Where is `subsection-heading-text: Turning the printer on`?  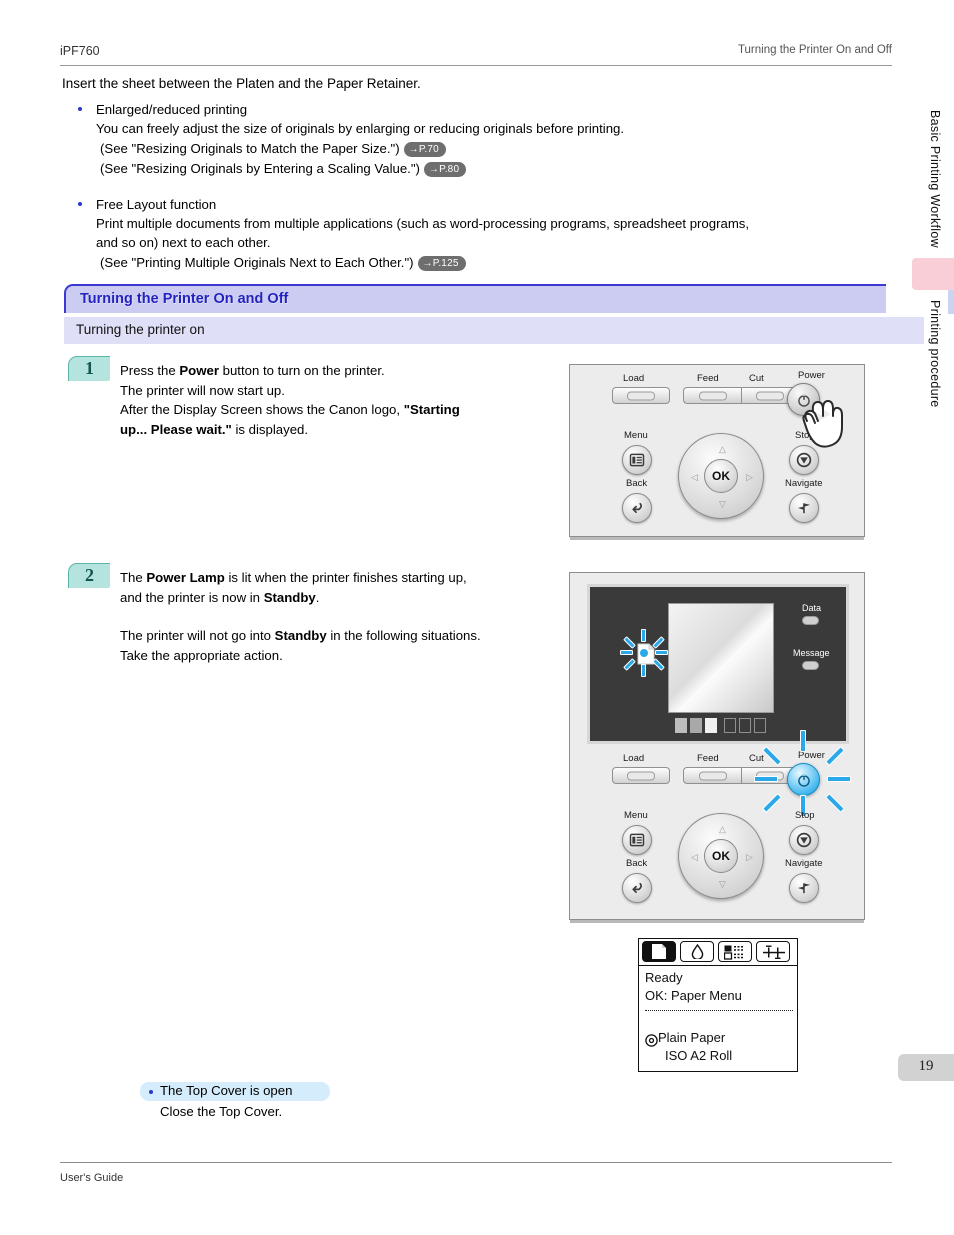 subsection-heading-text: Turning the printer on is located at coordinates (140, 329).